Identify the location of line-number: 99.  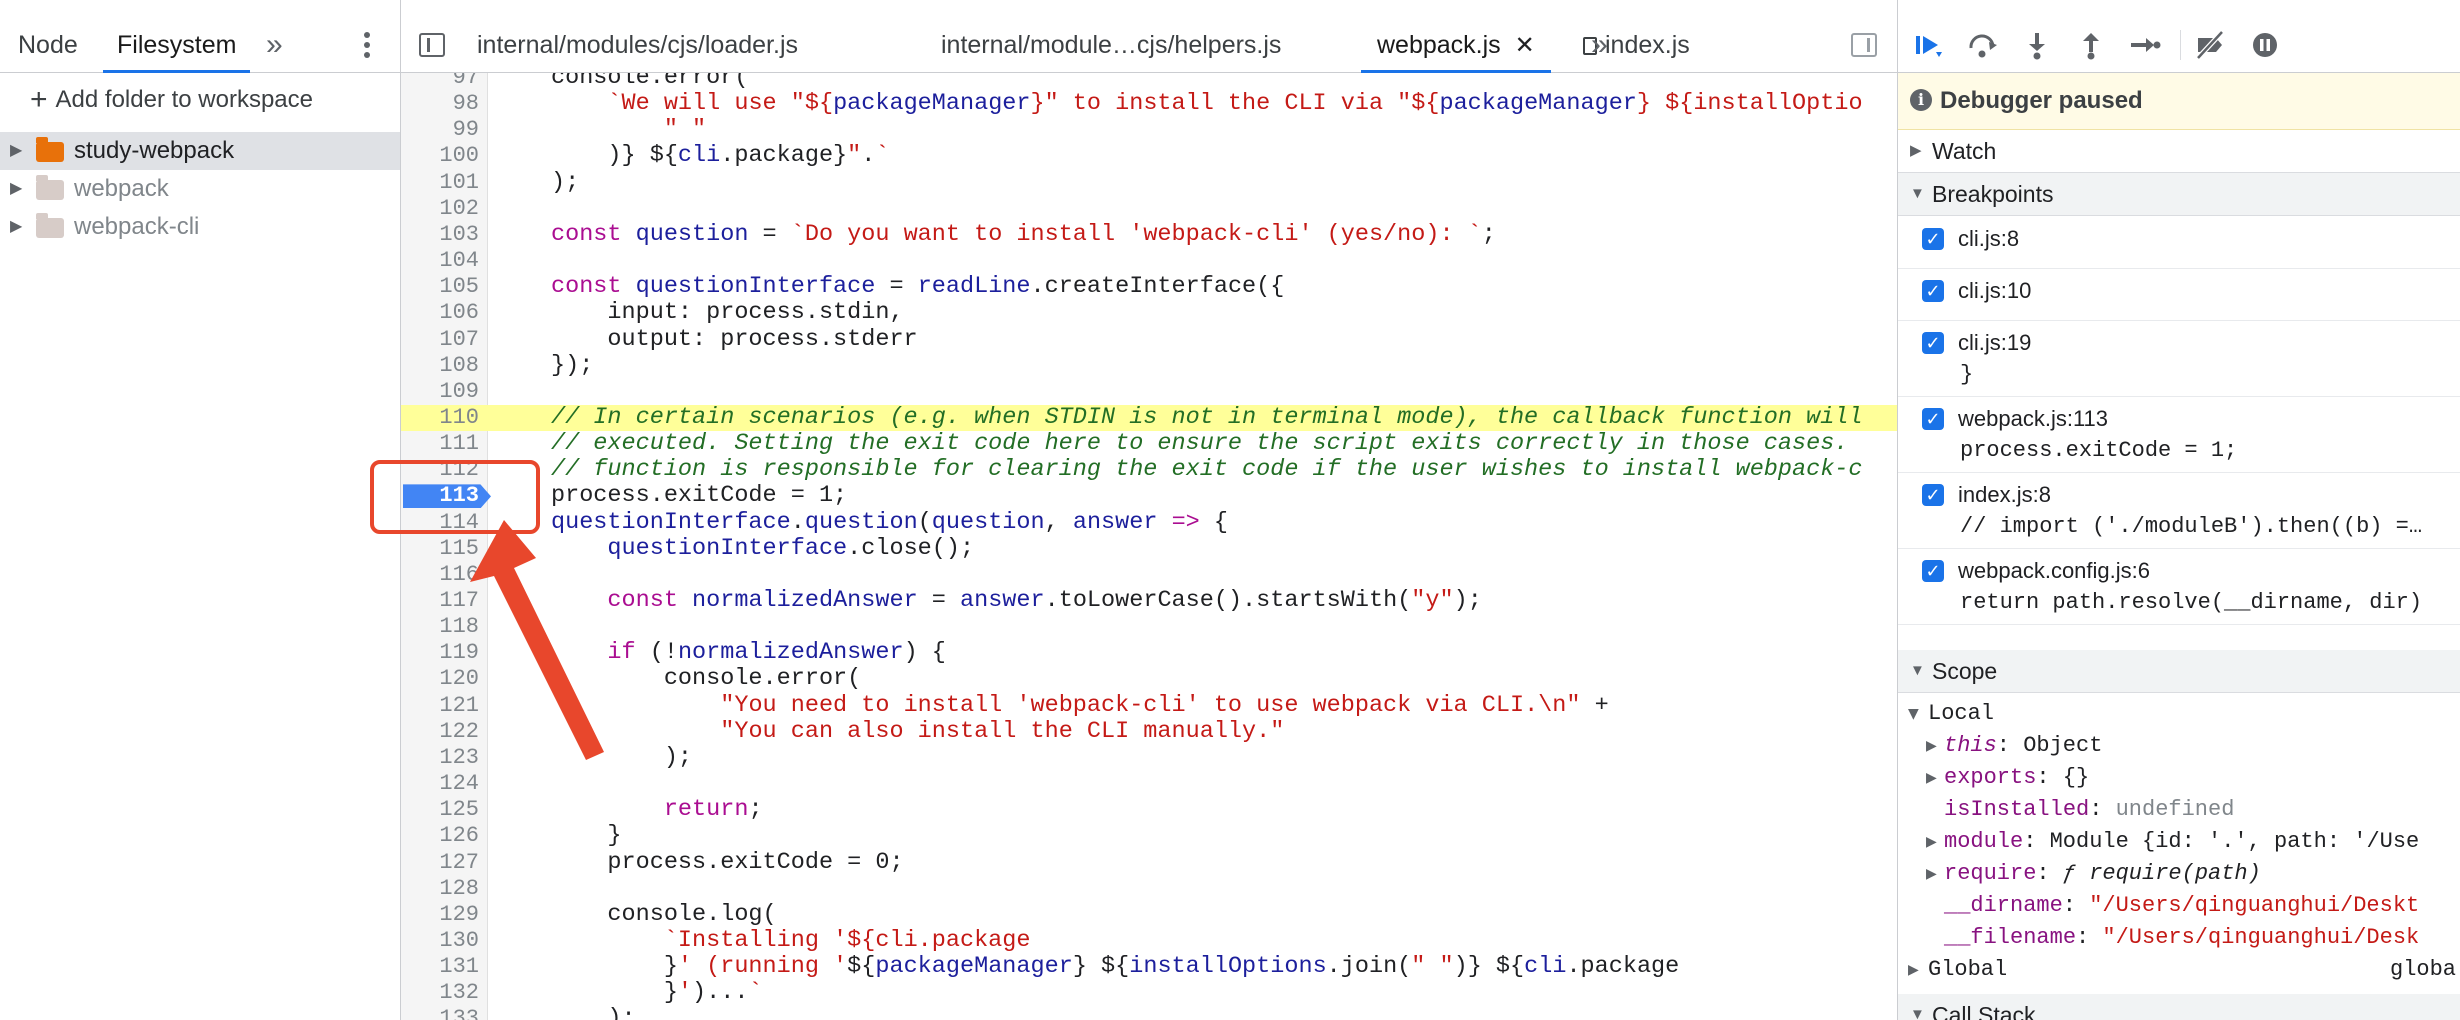
(440, 130).